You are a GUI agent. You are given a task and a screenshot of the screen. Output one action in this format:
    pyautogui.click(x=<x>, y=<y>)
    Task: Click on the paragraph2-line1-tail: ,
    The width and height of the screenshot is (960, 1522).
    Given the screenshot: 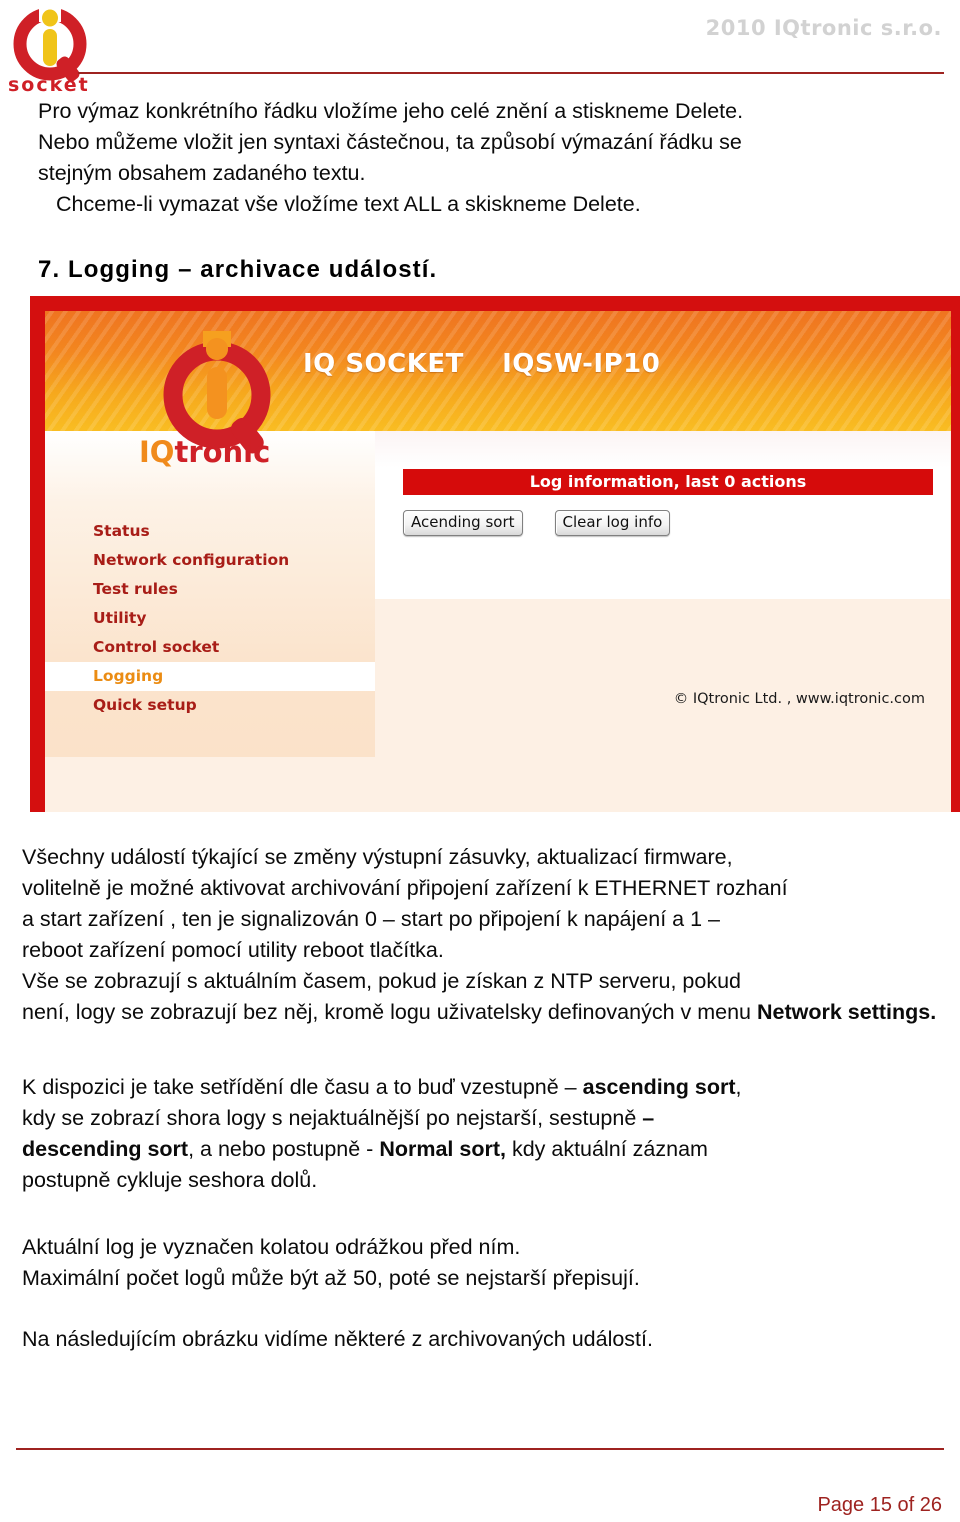 What is the action you would take?
    pyautogui.click(x=738, y=1087)
    